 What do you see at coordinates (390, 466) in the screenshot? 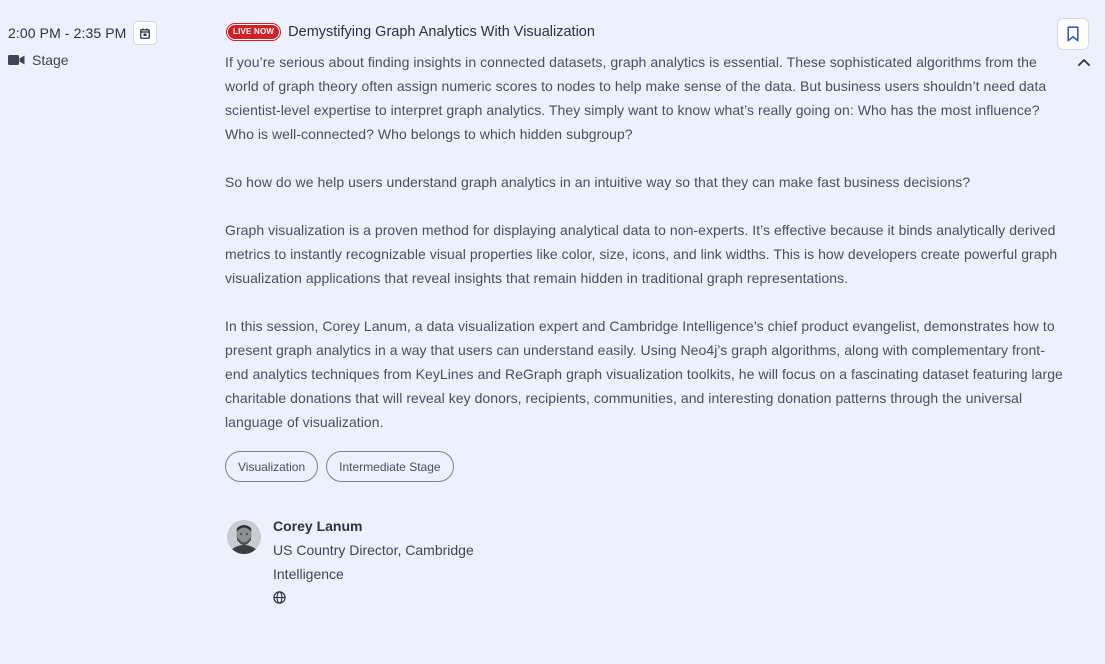
I see `tag-intermediate-stage: Intermediate Stage` at bounding box center [390, 466].